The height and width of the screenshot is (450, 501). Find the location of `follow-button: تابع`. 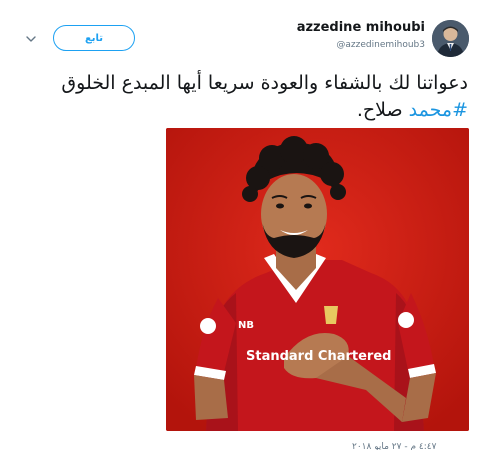

follow-button: تابع is located at coordinates (94, 38).